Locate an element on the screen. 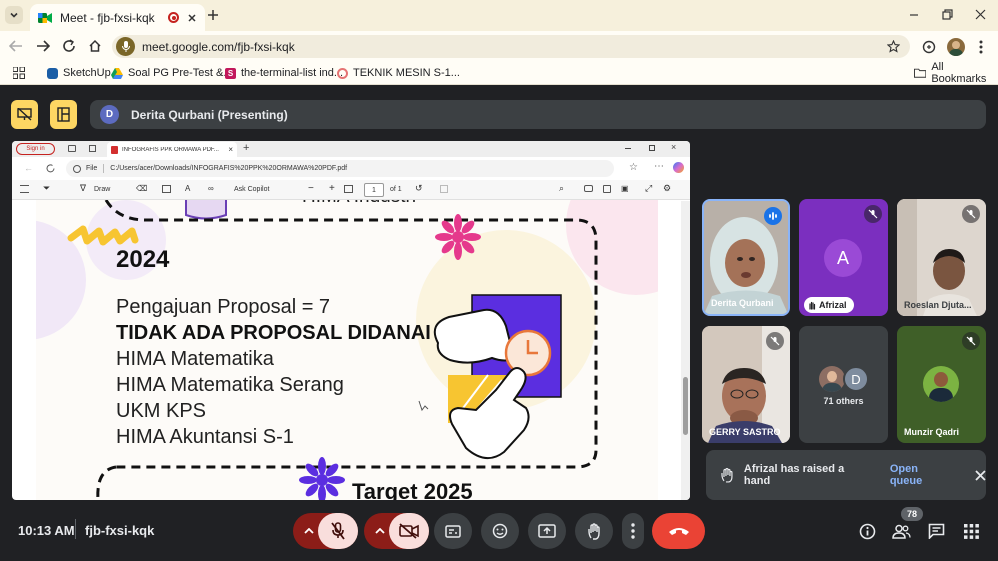 The height and width of the screenshot is (561, 998). rotate-icon: ↺ is located at coordinates (419, 188).